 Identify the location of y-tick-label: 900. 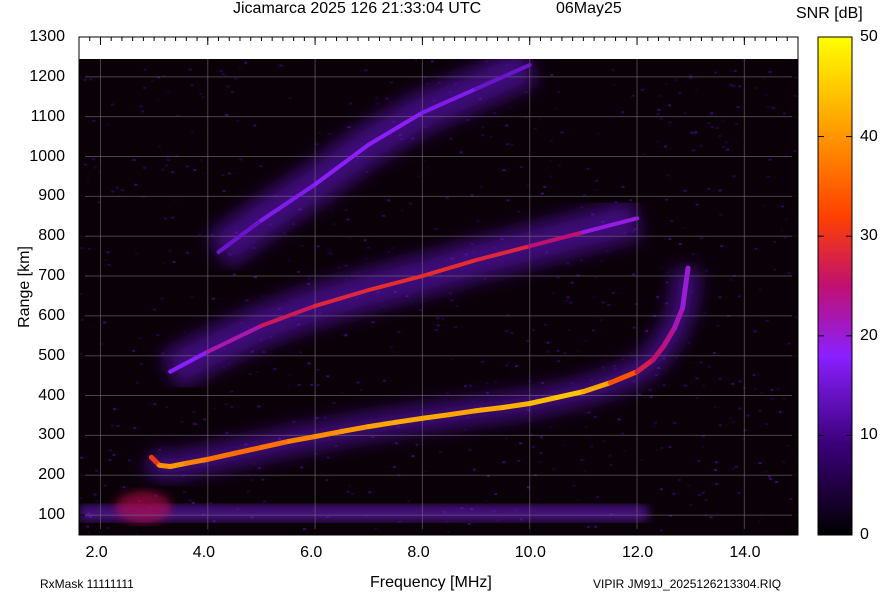
(51, 196).